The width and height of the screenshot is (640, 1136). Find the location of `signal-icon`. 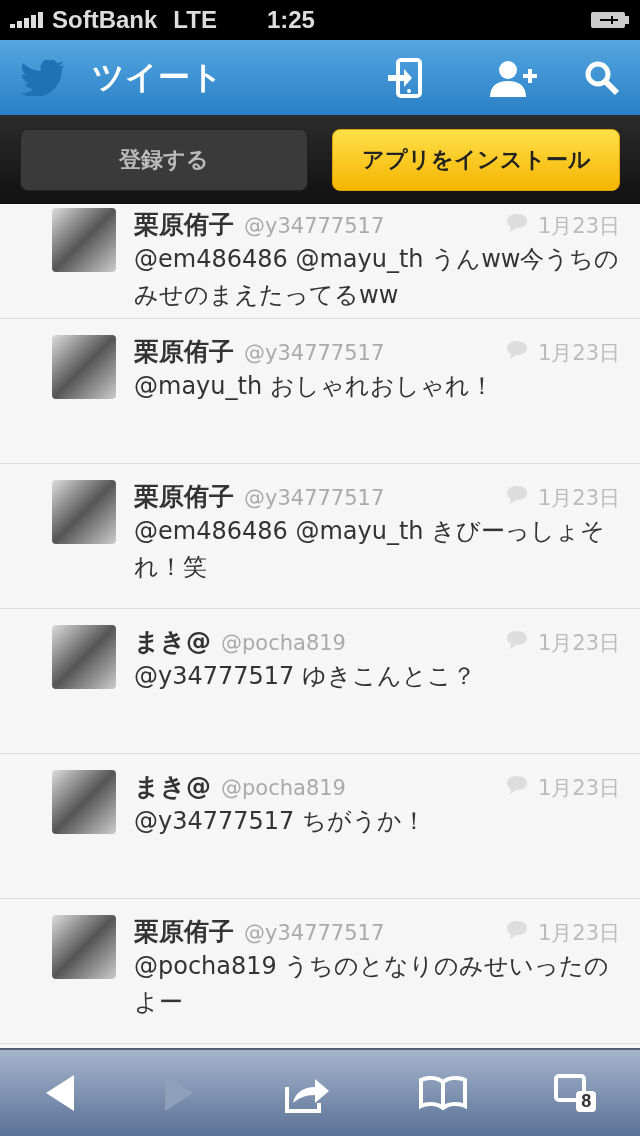

signal-icon is located at coordinates (28, 20).